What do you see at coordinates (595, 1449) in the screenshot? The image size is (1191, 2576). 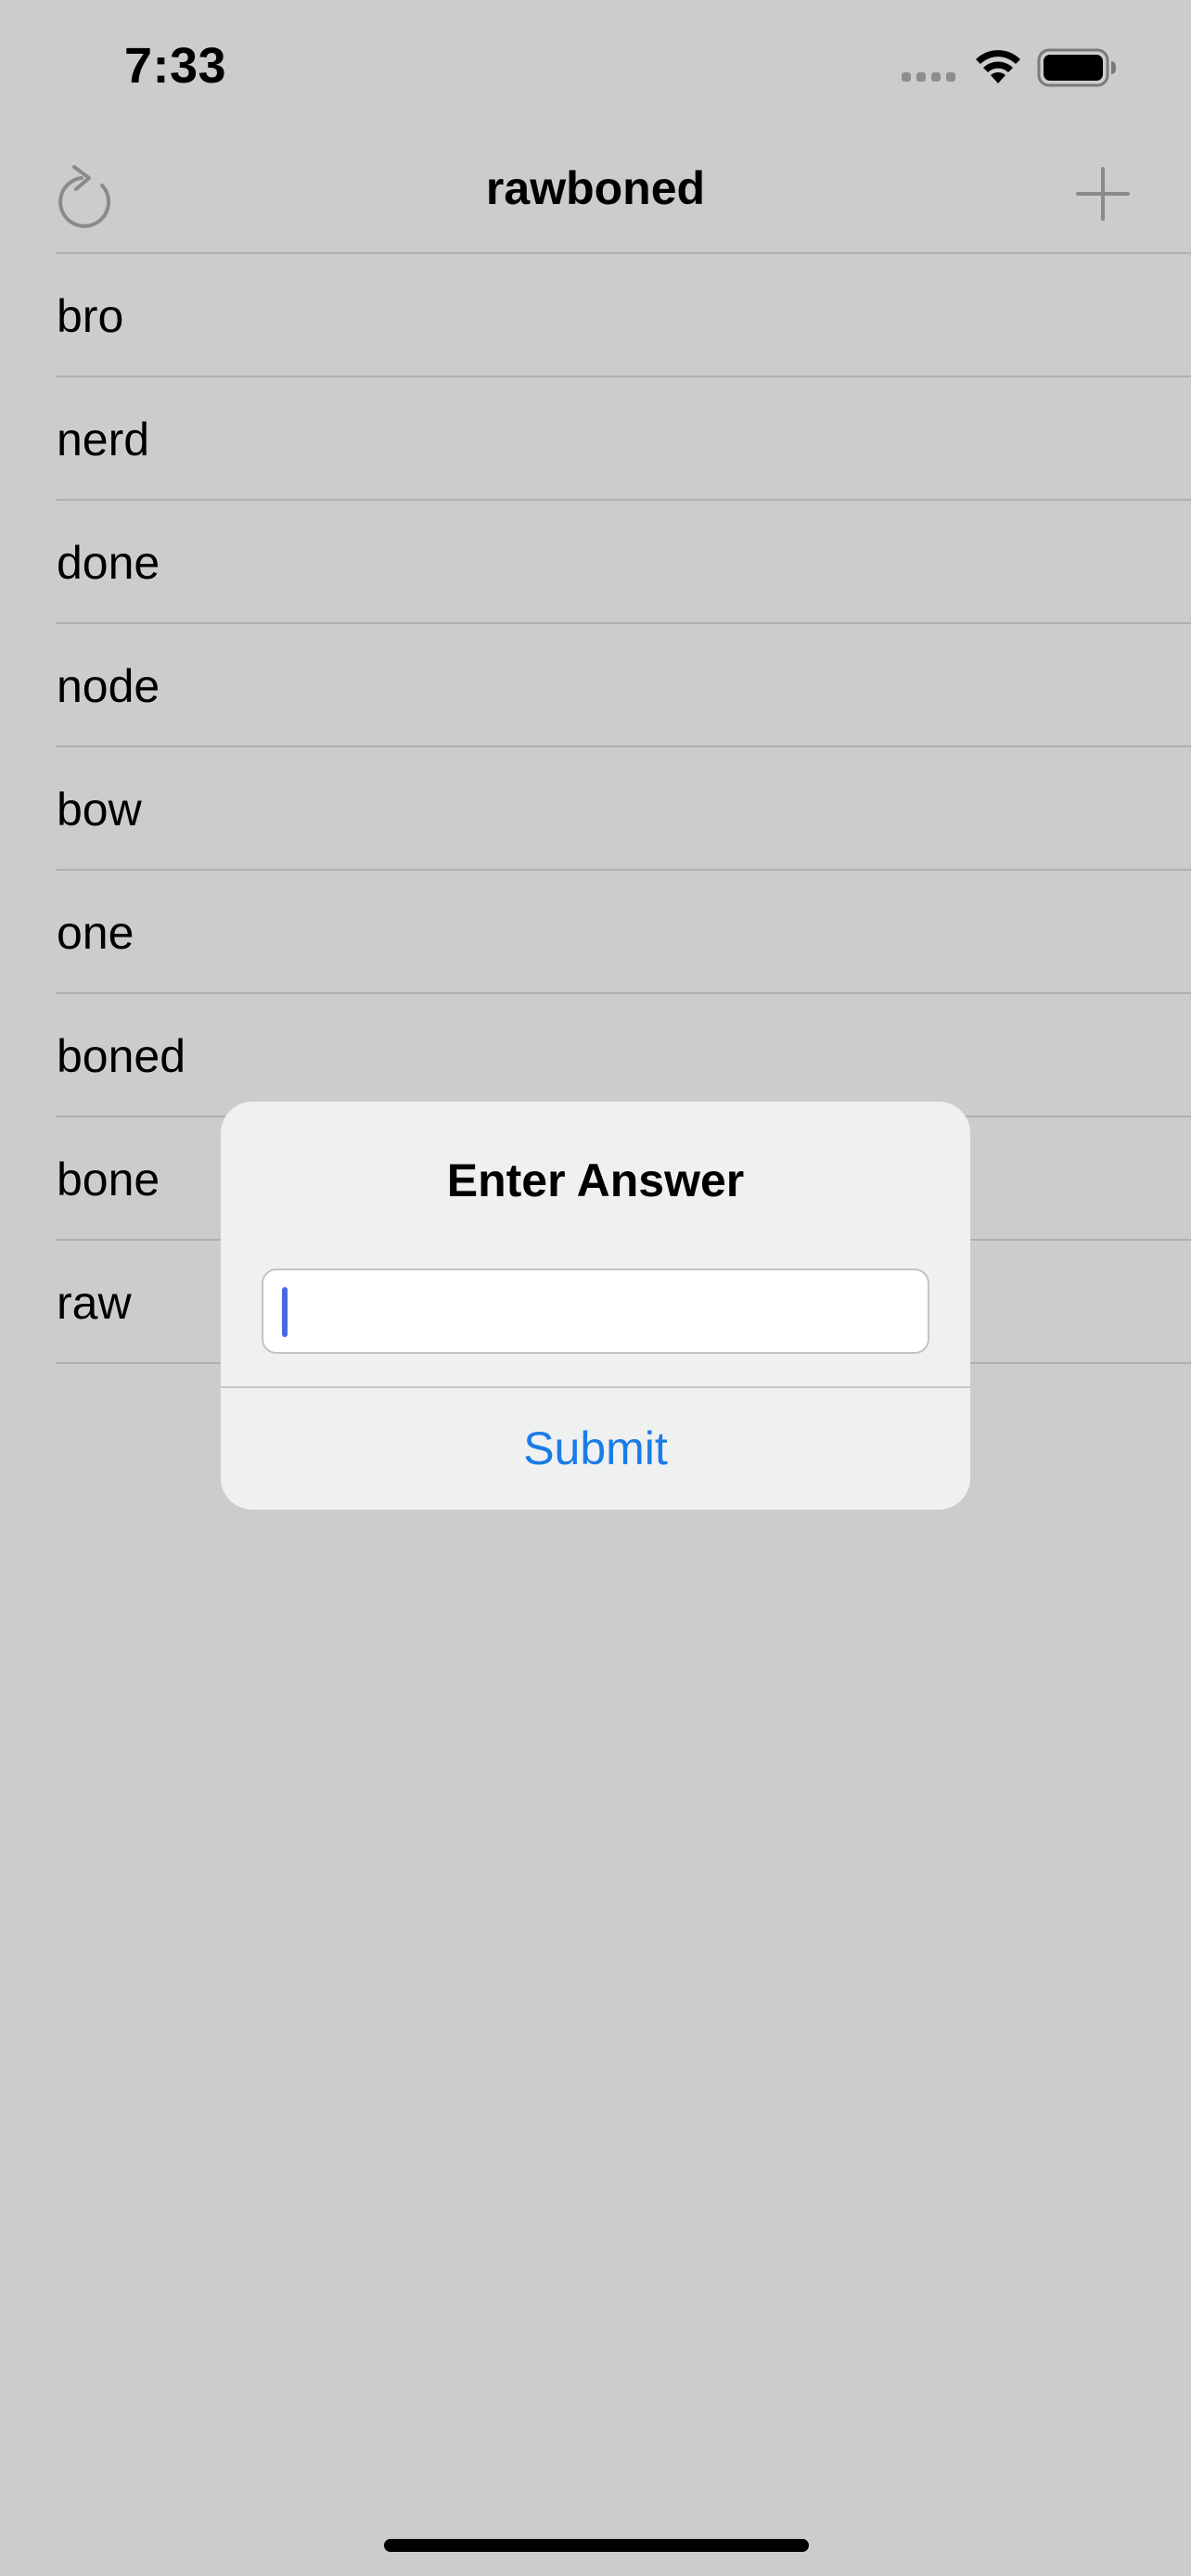 I see `submit-button: Submit` at bounding box center [595, 1449].